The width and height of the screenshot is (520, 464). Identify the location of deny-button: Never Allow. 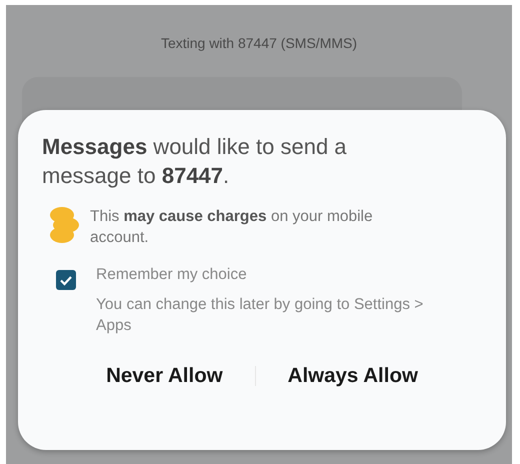
(164, 376).